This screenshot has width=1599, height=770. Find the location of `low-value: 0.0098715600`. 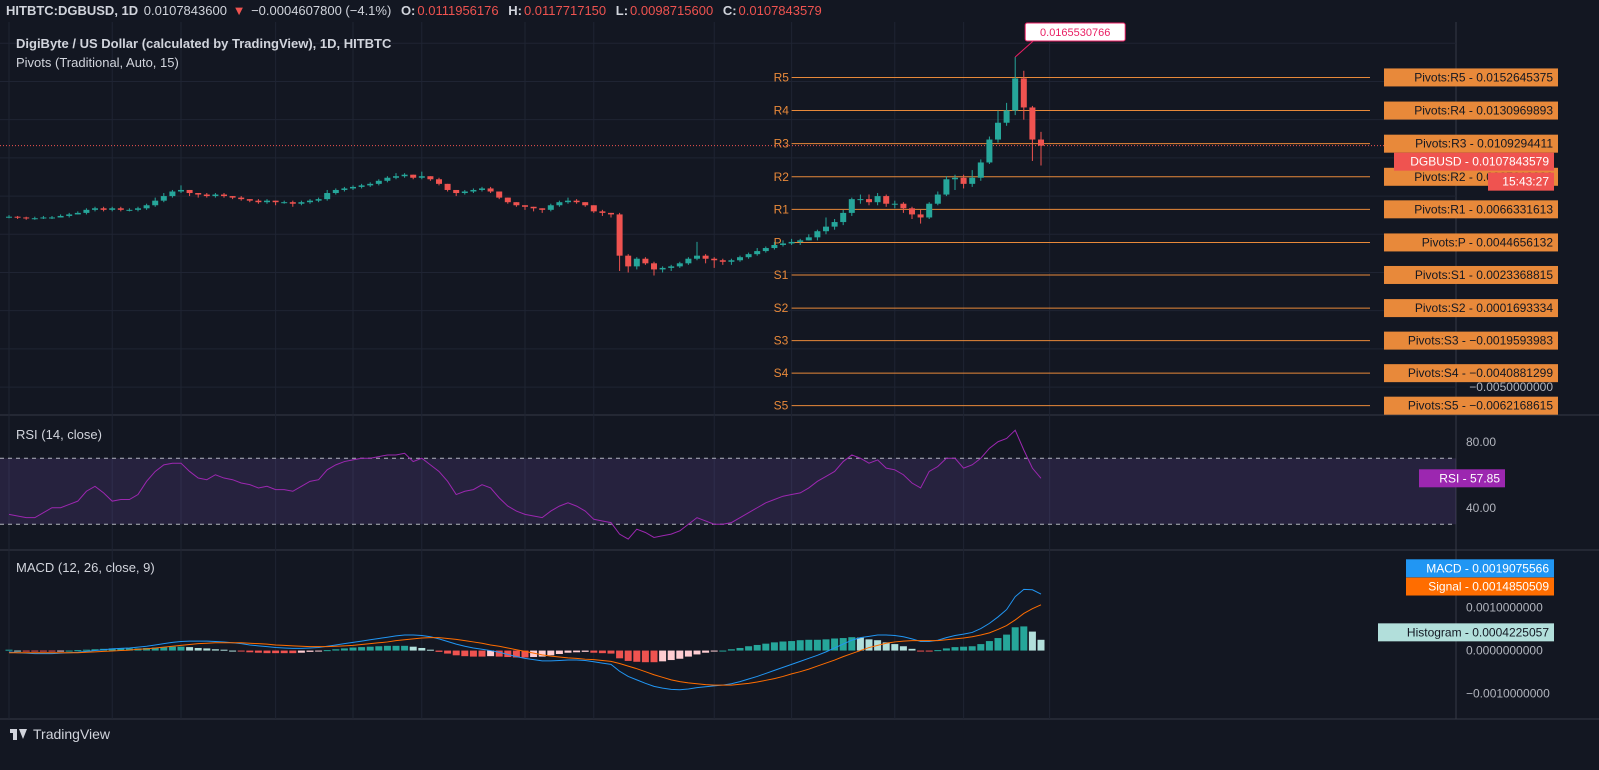

low-value: 0.0098715600 is located at coordinates (672, 10).